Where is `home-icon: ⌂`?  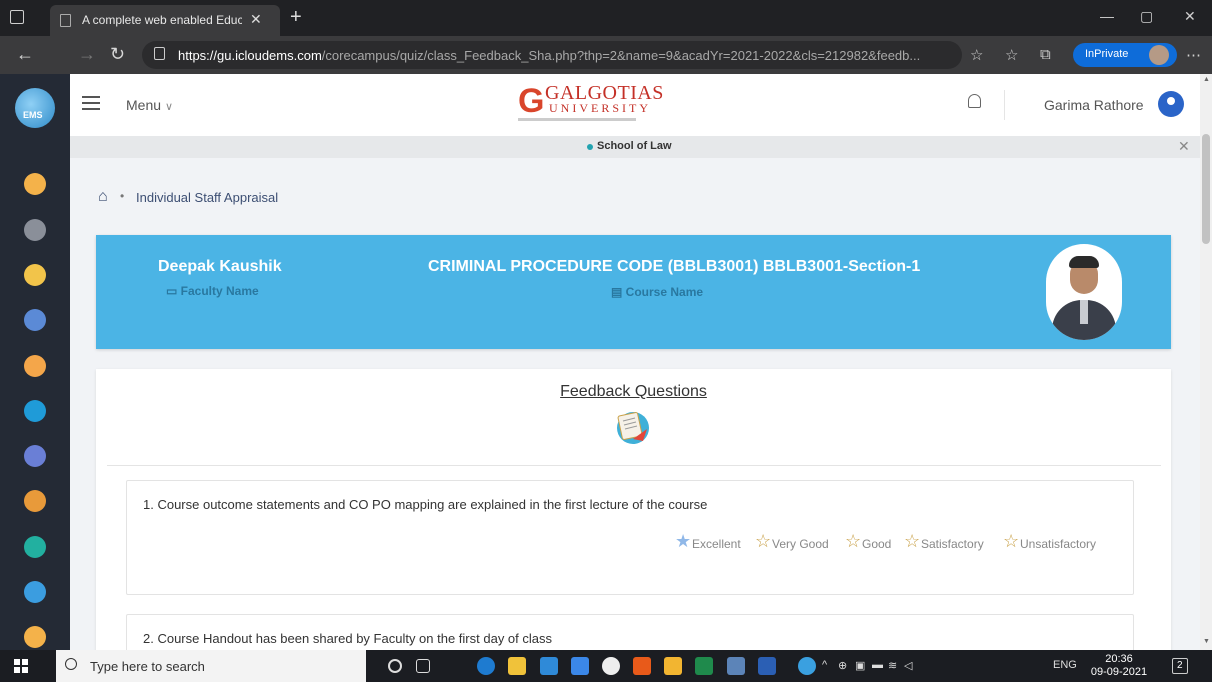 home-icon: ⌂ is located at coordinates (103, 197).